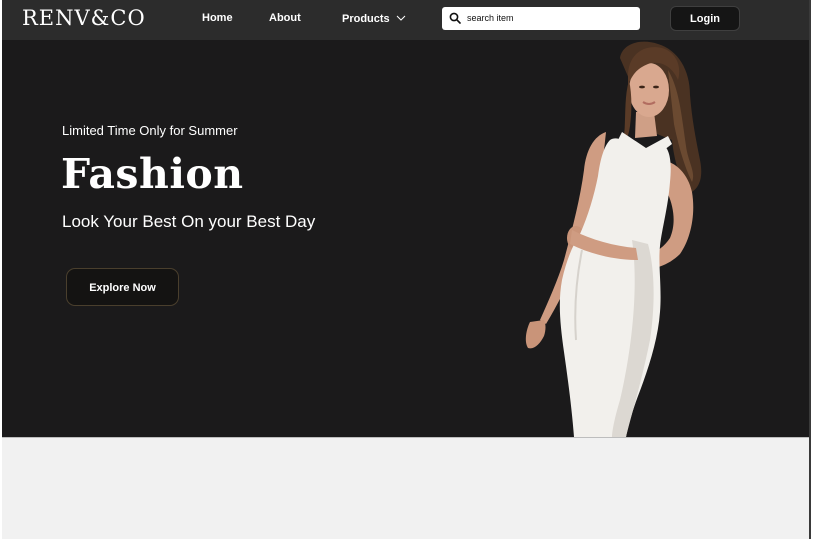  I want to click on nav-link-products-label: Products, so click(366, 19).